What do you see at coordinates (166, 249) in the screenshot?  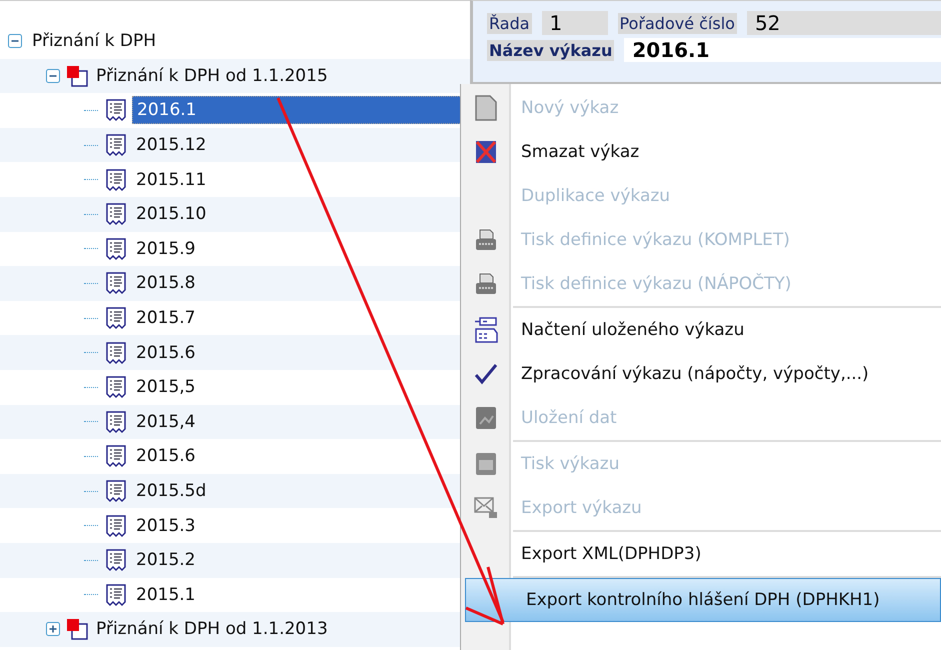 I see `tree-item: 2015.9` at bounding box center [166, 249].